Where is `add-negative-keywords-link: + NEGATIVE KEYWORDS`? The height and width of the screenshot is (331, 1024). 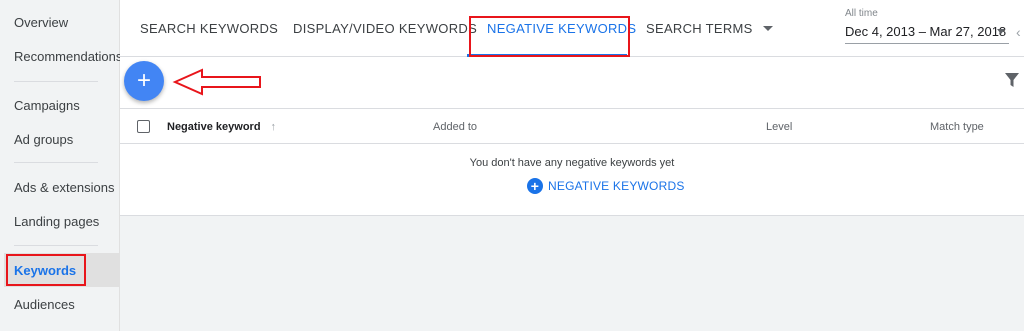
add-negative-keywords-link: + NEGATIVE KEYWORDS is located at coordinates (606, 186).